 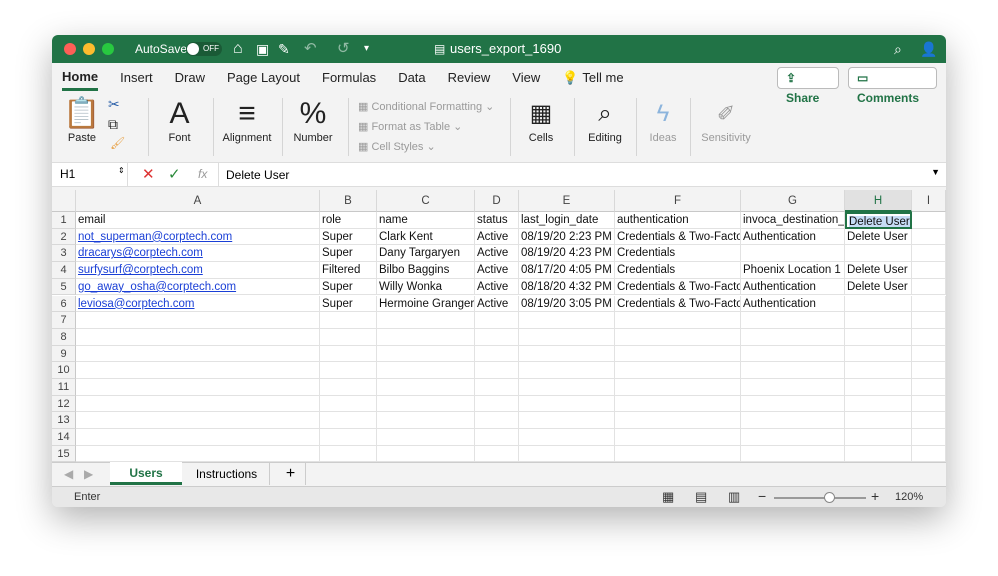 I want to click on autosave-toggle: OFF, so click(x=204, y=49).